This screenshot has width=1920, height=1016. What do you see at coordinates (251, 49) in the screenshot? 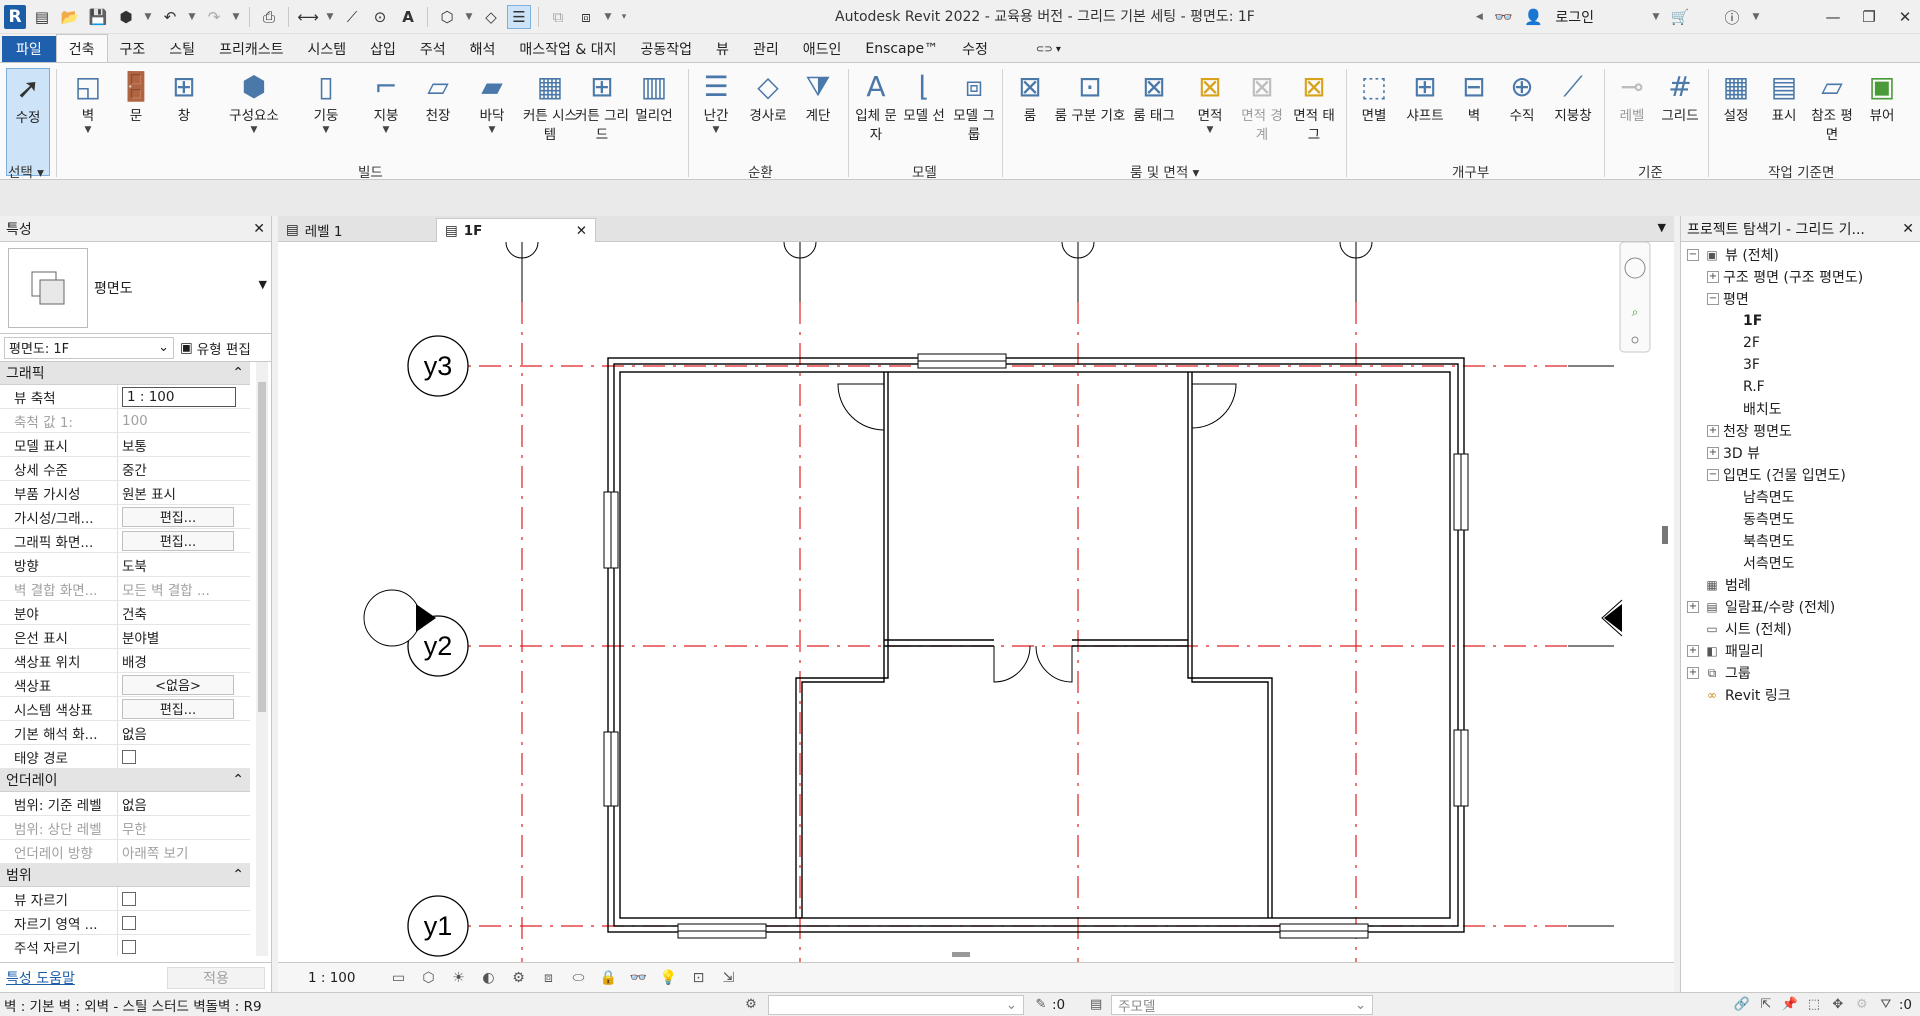
I see `tab-precast: 프리캐스트` at bounding box center [251, 49].